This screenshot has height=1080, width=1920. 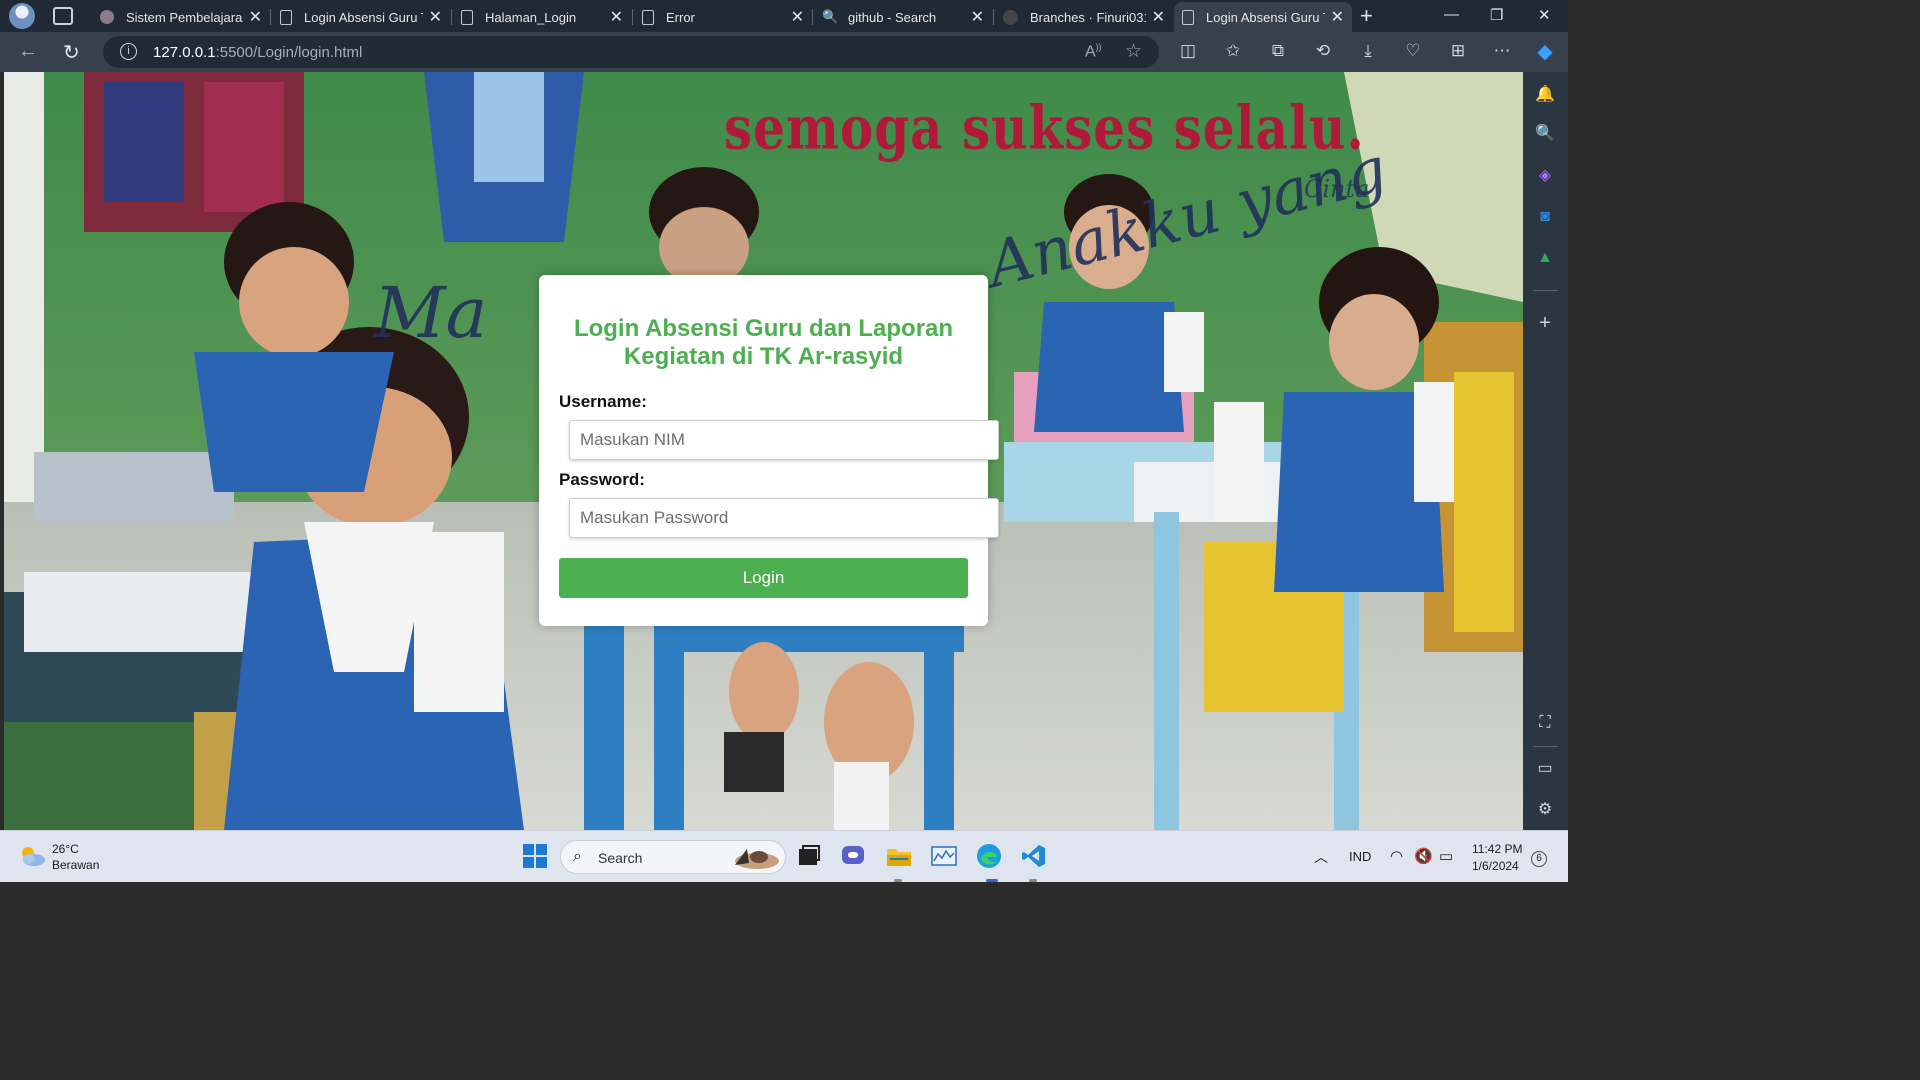 What do you see at coordinates (763, 578) in the screenshot?
I see `login-button: Login` at bounding box center [763, 578].